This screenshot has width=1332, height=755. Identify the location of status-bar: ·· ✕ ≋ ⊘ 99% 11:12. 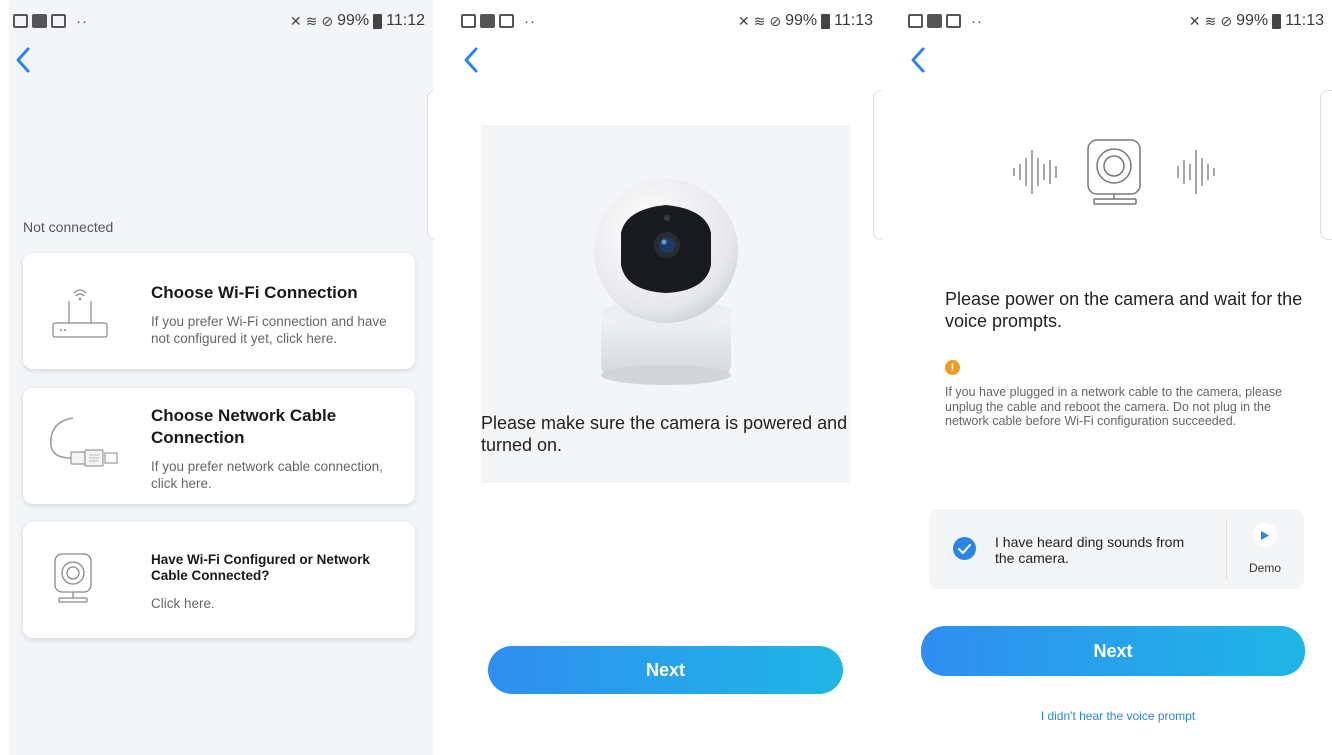
(221, 21).